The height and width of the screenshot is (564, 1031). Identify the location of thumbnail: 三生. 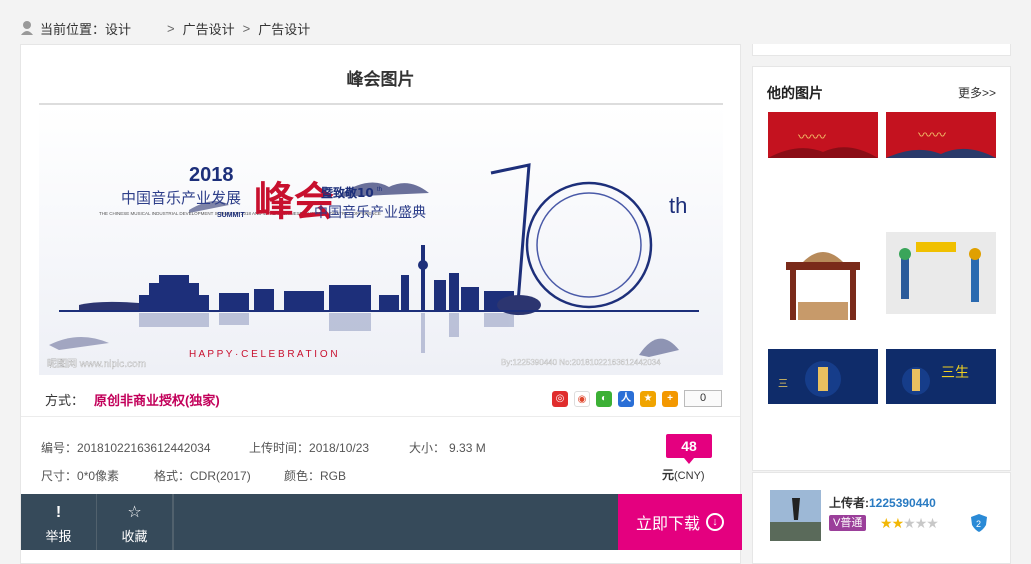
(941, 376).